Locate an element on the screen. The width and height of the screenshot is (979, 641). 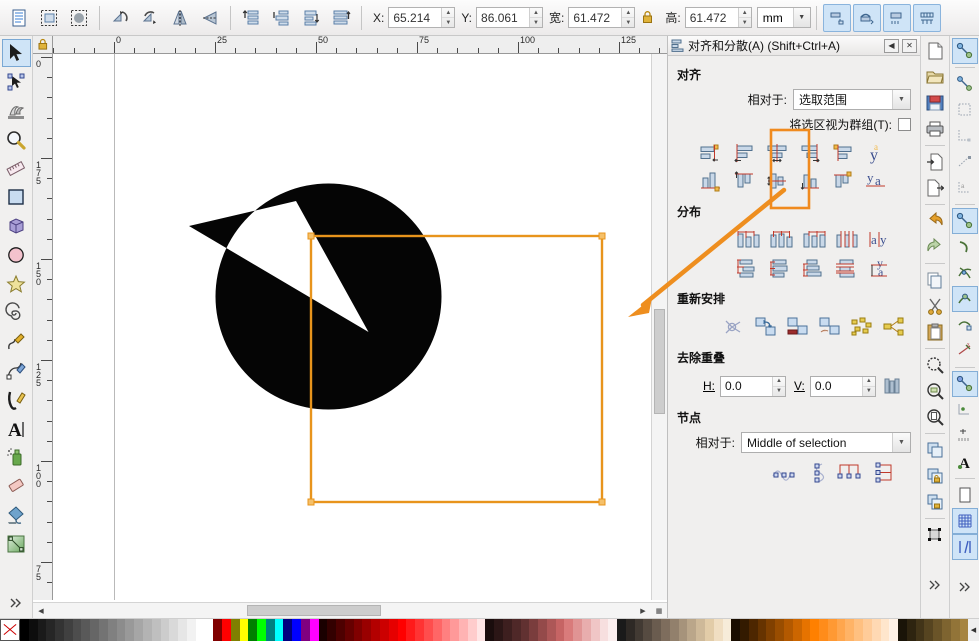
undo-button is located at coordinates (935, 221).